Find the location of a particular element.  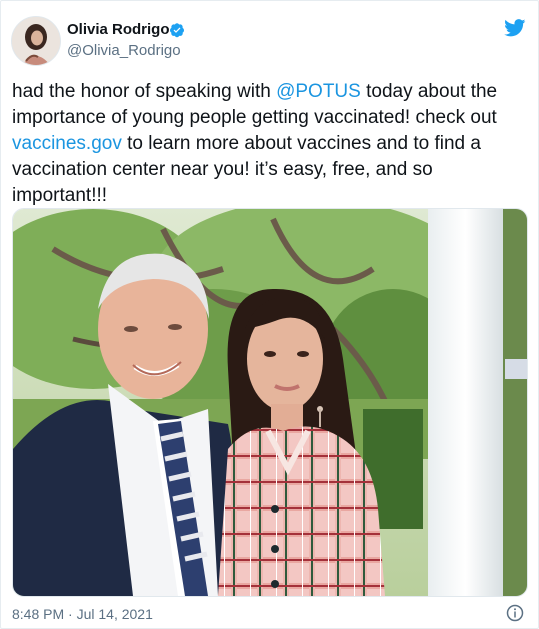

avatar-image is located at coordinates (36, 41).